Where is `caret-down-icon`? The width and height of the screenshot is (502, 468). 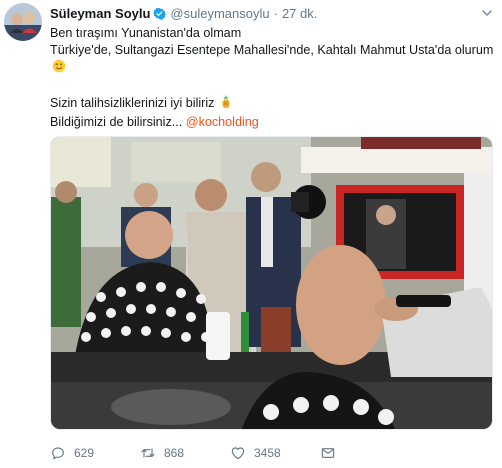 caret-down-icon is located at coordinates (487, 13).